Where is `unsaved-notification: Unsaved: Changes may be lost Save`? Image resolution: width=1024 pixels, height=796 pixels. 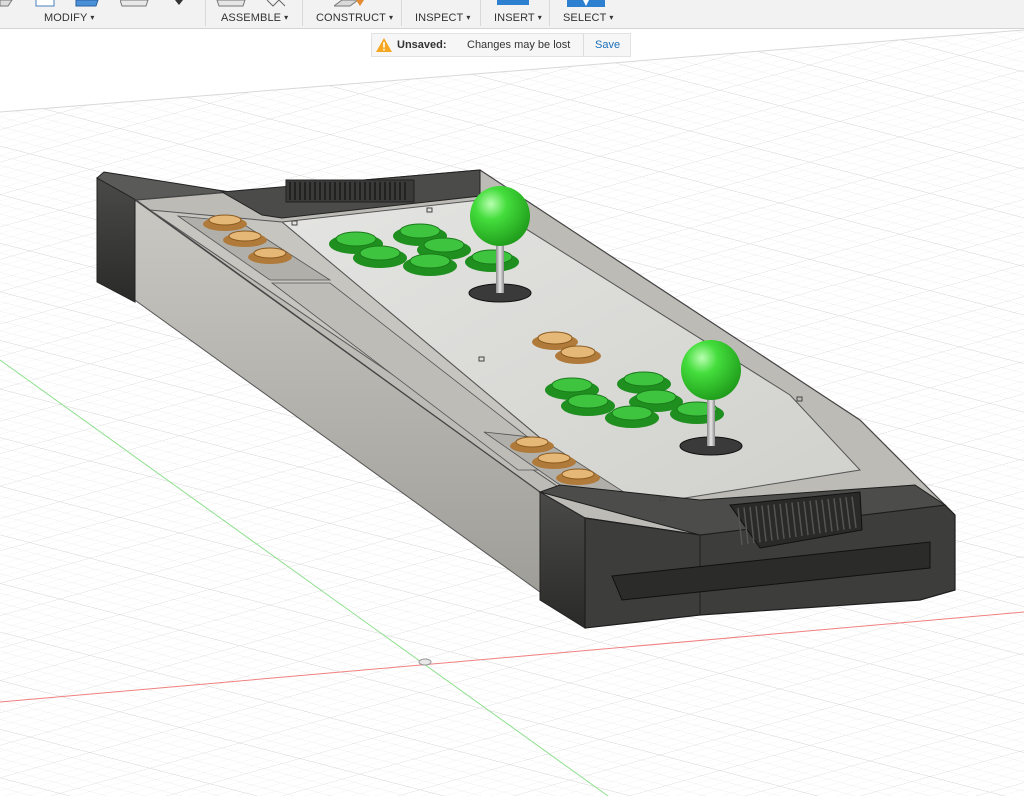 unsaved-notification: Unsaved: Changes may be lost Save is located at coordinates (501, 45).